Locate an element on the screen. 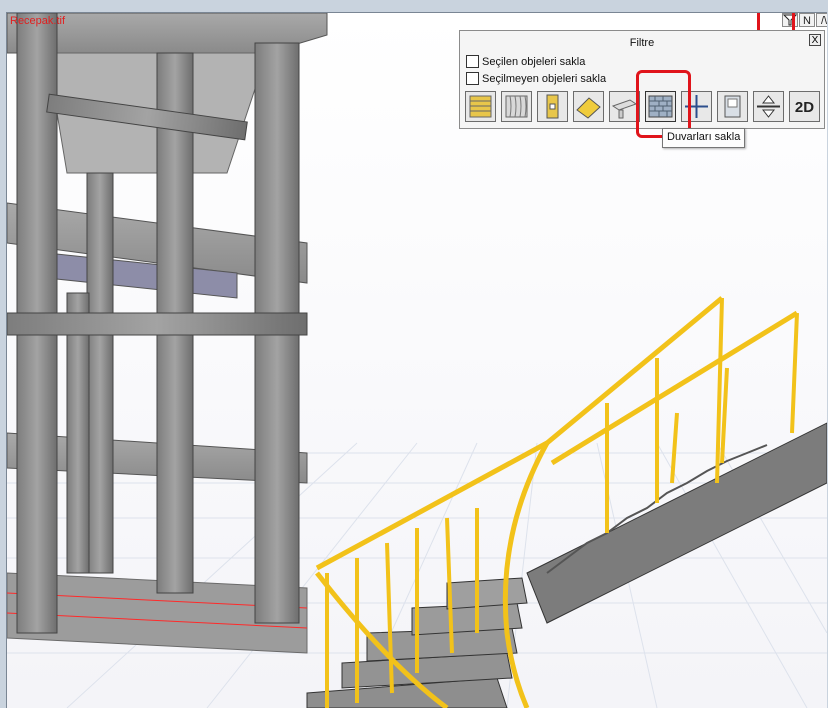 The height and width of the screenshot is (708, 828). hide-walls-button is located at coordinates (660, 106).